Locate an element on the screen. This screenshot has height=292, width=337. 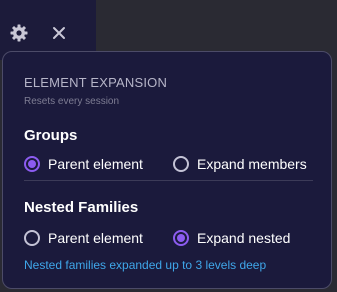
gear-icon is located at coordinates (19, 33).